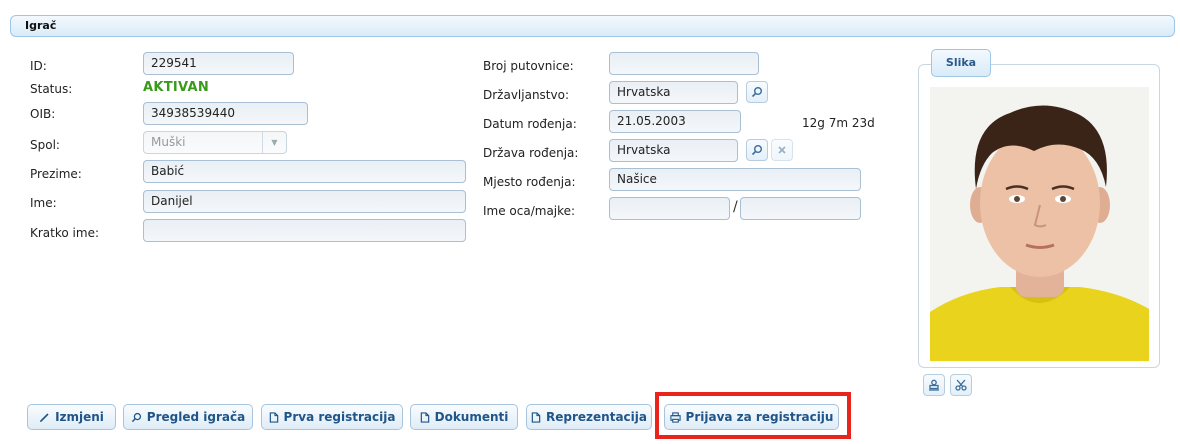 The image size is (1180, 444). I want to click on kratko-ime-field, so click(304, 230).